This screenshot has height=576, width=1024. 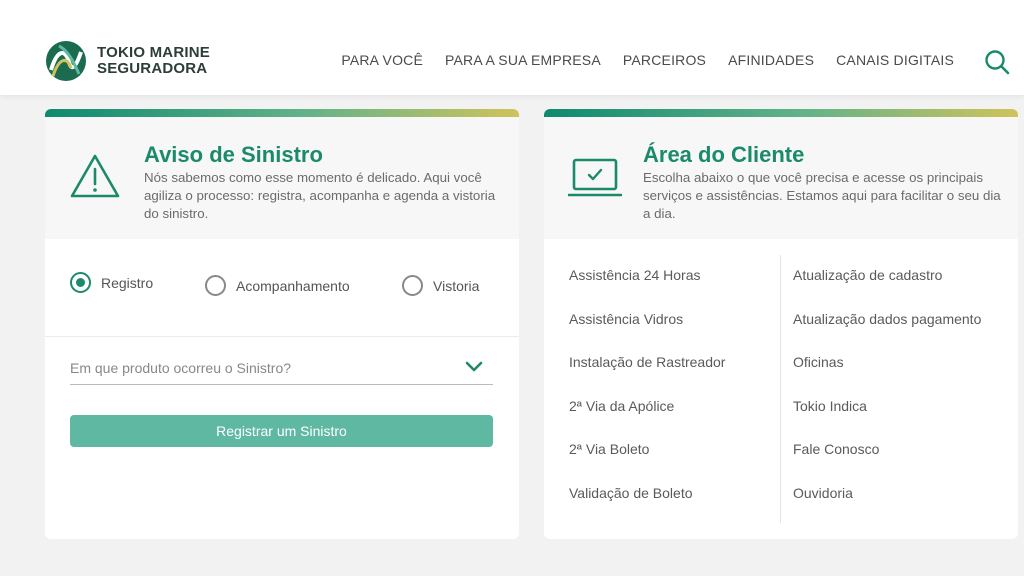 What do you see at coordinates (95, 176) in the screenshot?
I see `warning-icon` at bounding box center [95, 176].